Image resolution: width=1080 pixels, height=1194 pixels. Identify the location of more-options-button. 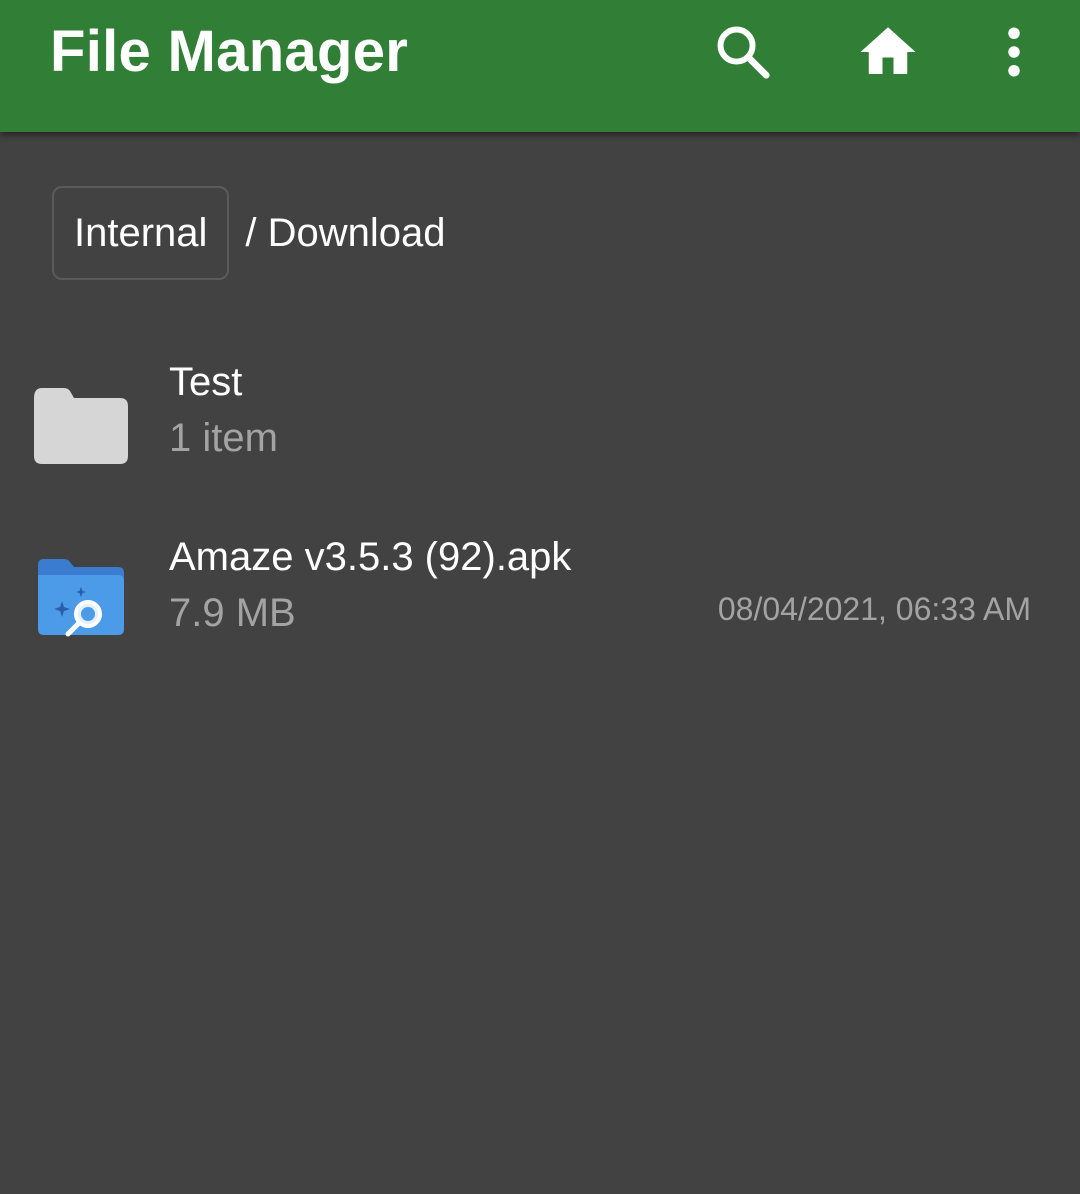
(1014, 52).